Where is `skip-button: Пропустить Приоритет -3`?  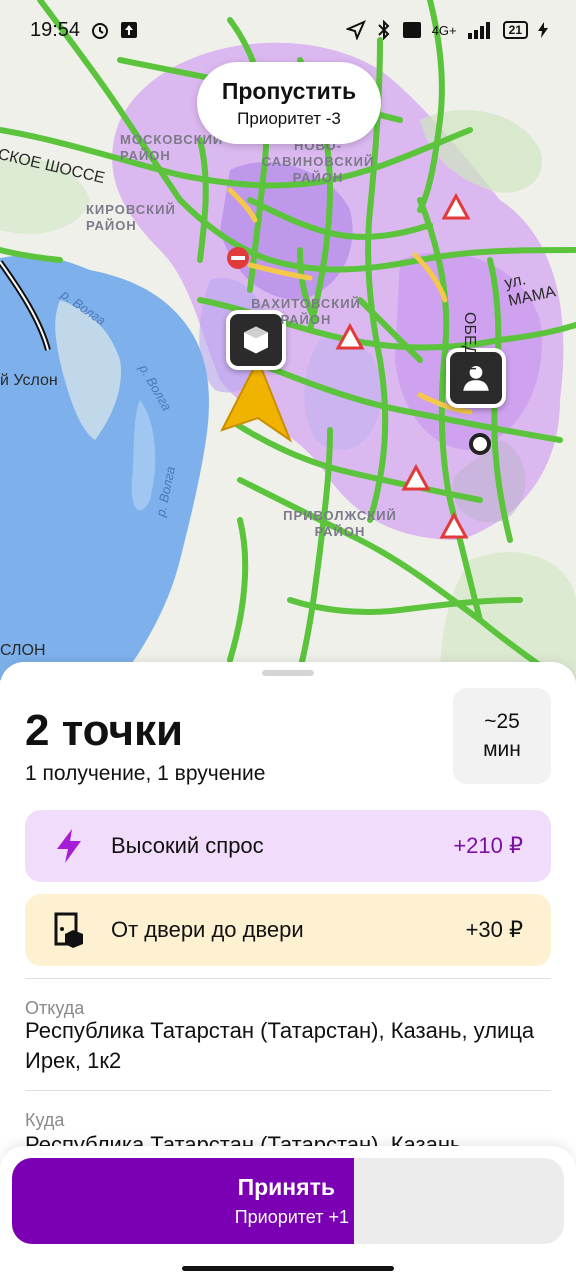 skip-button: Пропустить Приоритет -3 is located at coordinates (289, 103).